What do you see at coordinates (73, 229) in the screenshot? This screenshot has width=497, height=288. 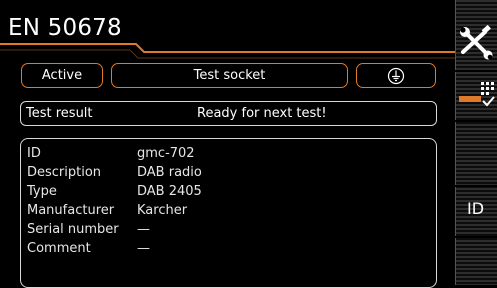 I see `info-key: Serial number` at bounding box center [73, 229].